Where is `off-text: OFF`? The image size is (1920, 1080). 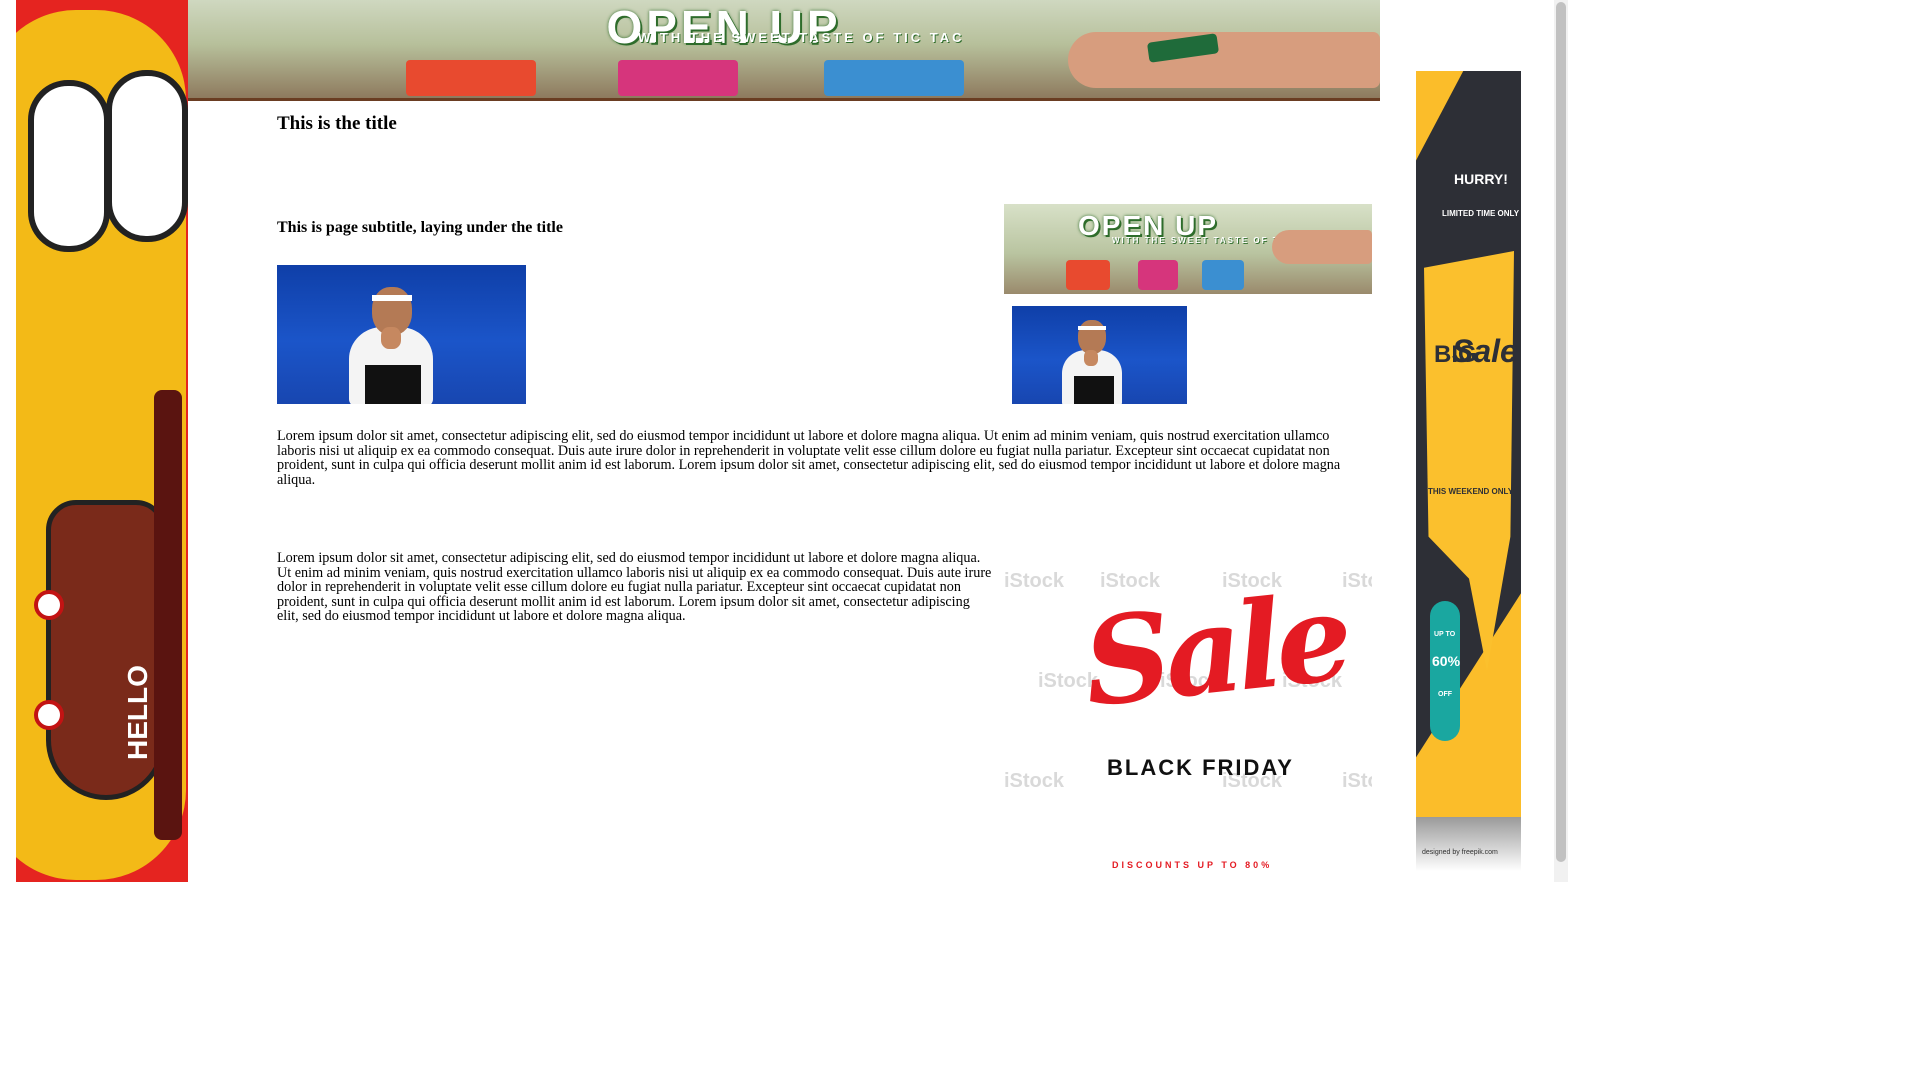
off-text: OFF is located at coordinates (1445, 694).